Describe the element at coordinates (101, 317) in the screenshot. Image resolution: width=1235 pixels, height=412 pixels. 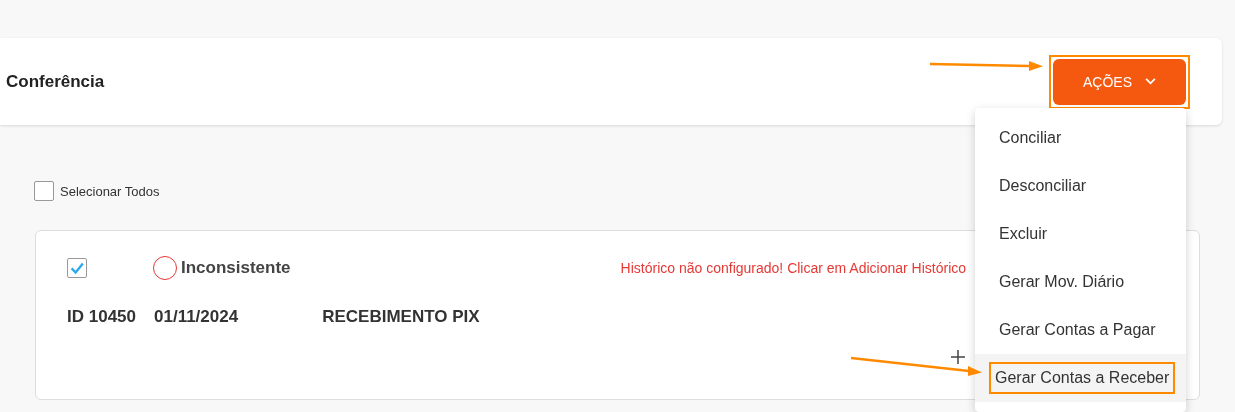
I see `entry-id: ID 10450` at that location.